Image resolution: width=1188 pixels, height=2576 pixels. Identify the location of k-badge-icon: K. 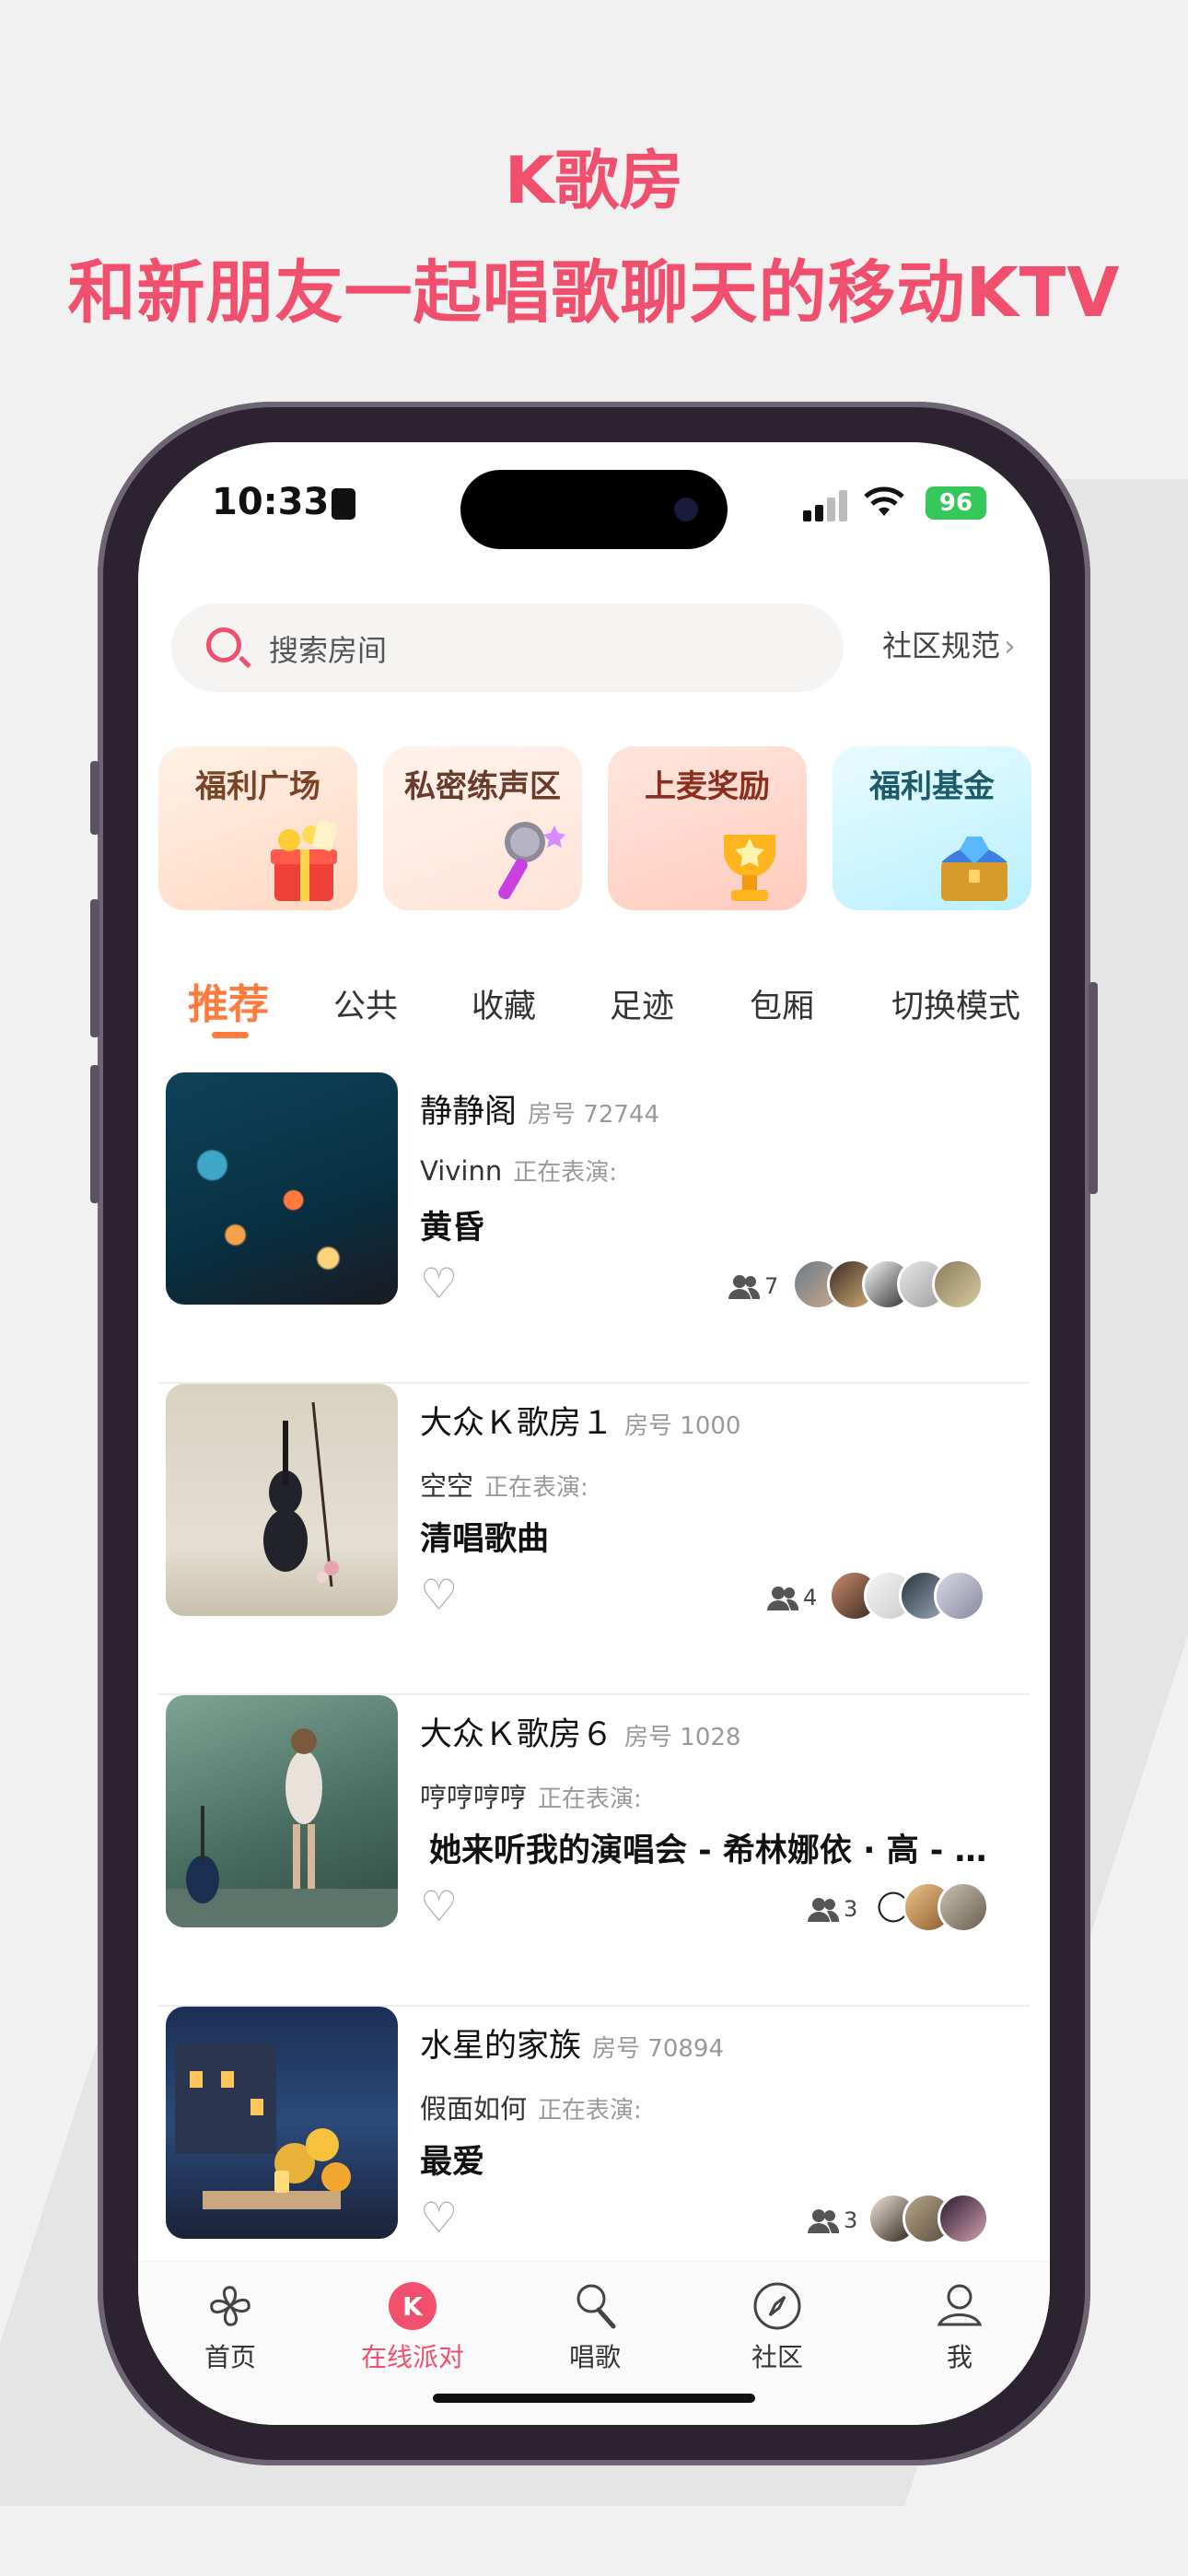
(413, 2306).